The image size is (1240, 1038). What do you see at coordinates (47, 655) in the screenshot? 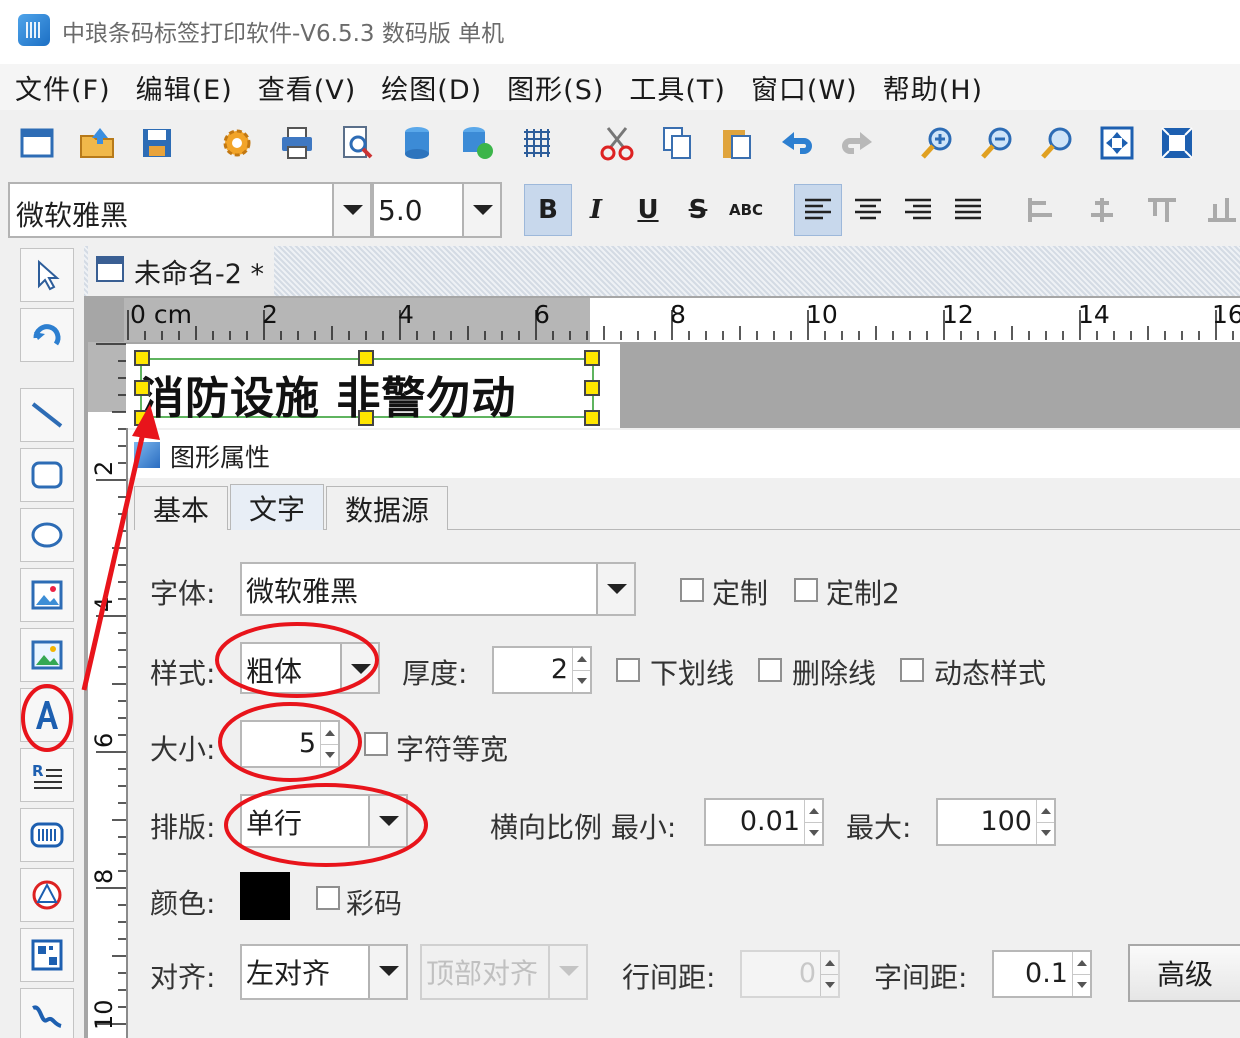
I see `picture-tool` at bounding box center [47, 655].